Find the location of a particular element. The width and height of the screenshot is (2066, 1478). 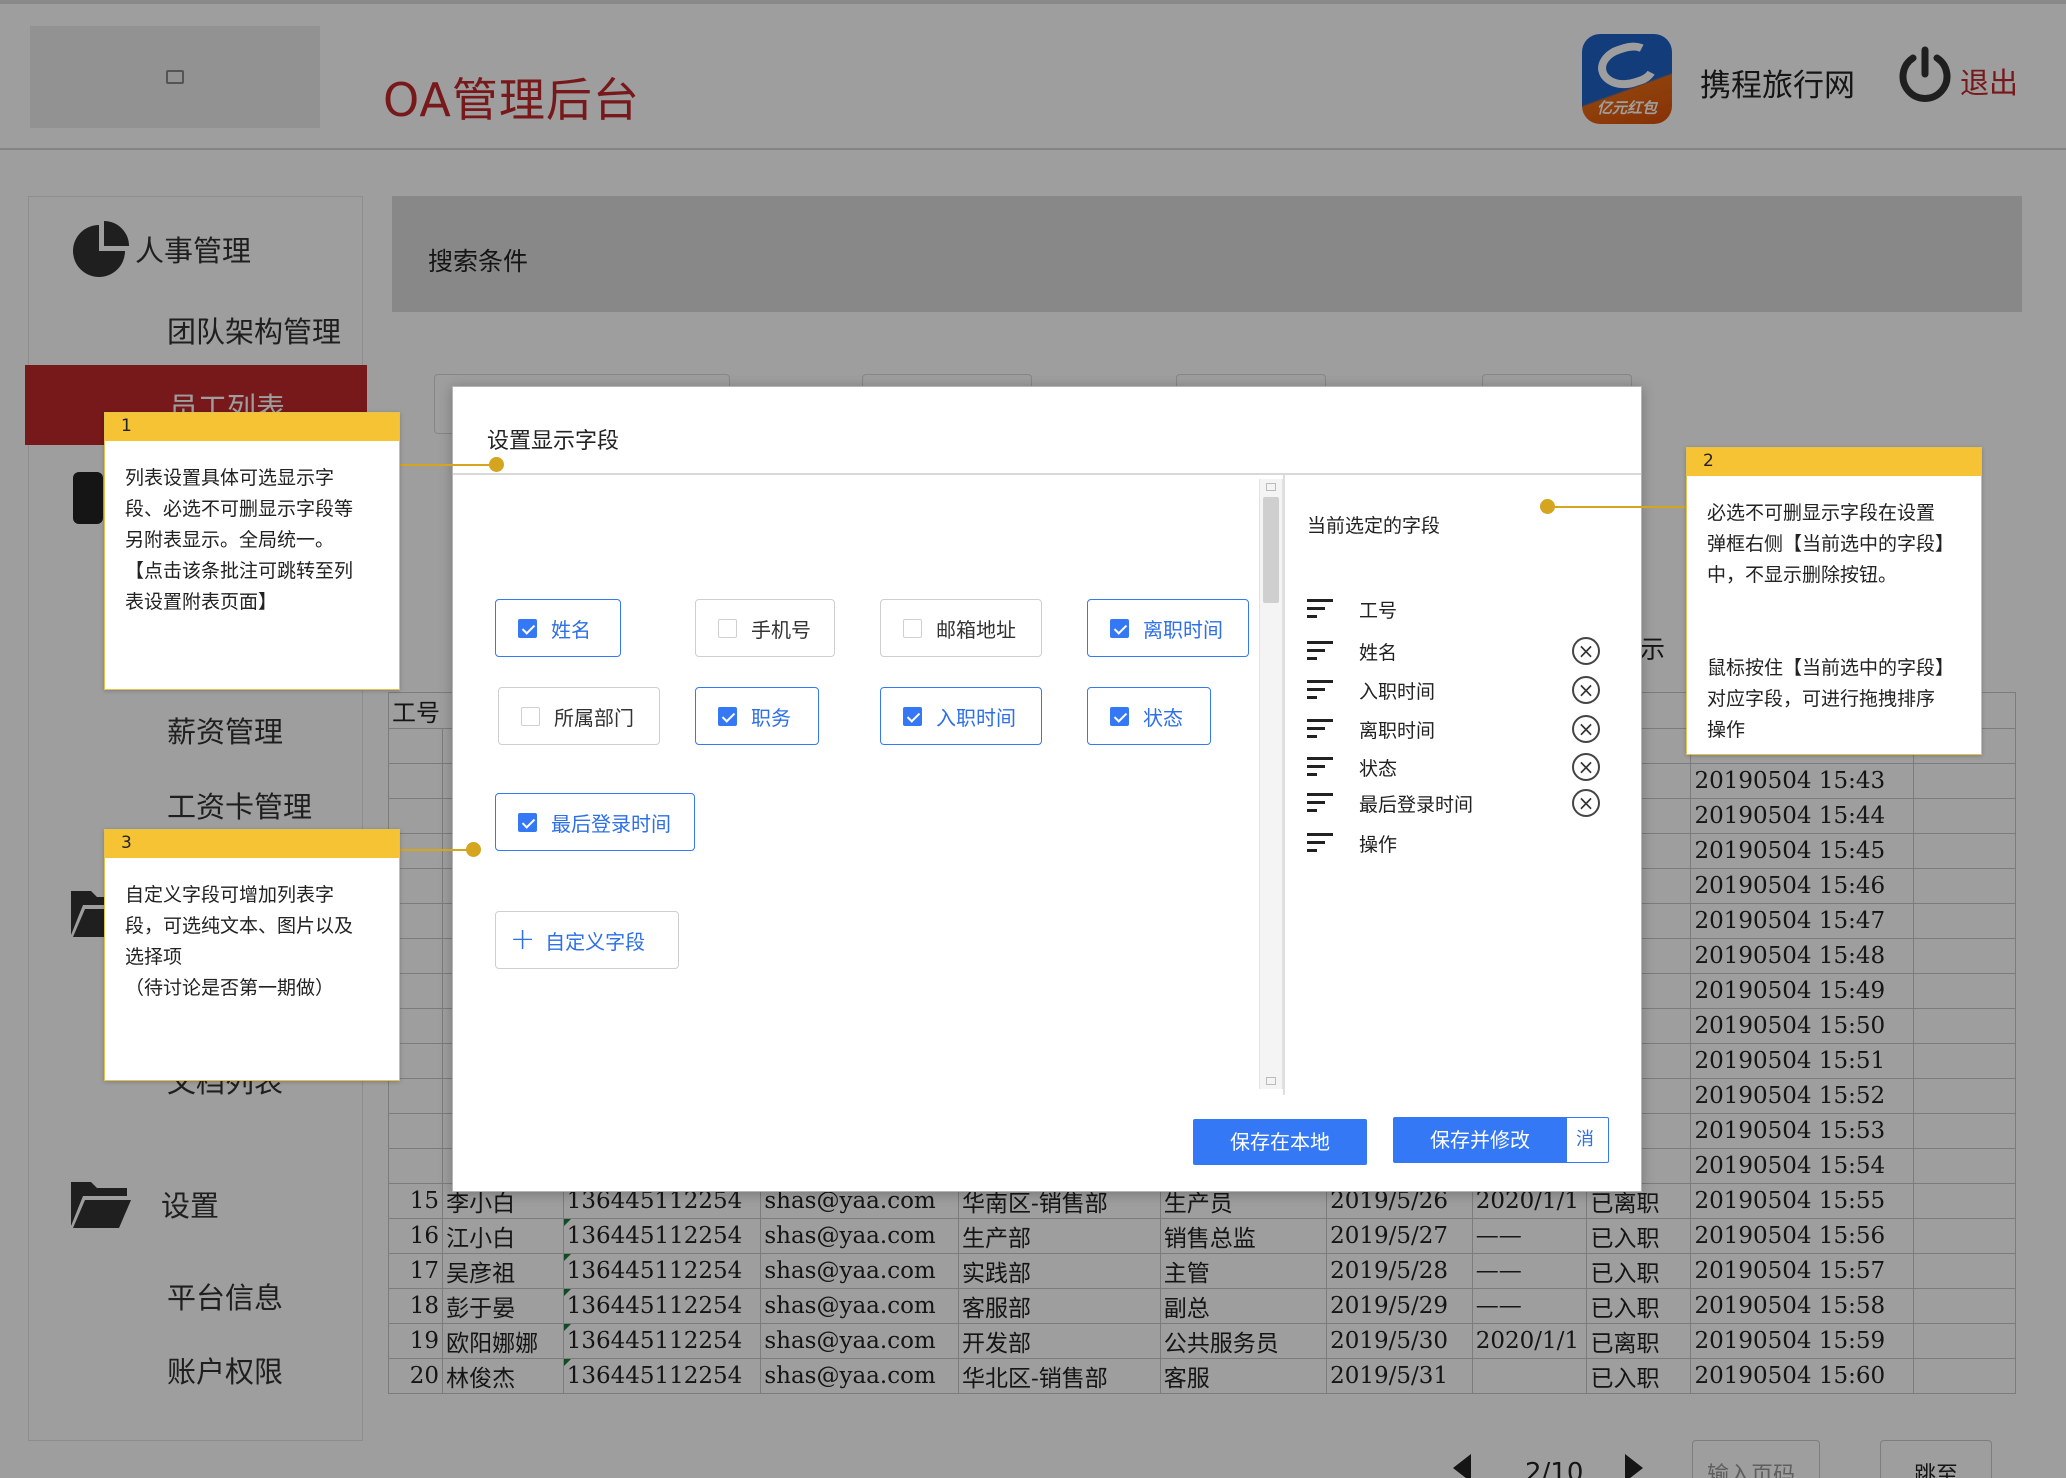

note-line: 表设置附表页面】 is located at coordinates (201, 602).